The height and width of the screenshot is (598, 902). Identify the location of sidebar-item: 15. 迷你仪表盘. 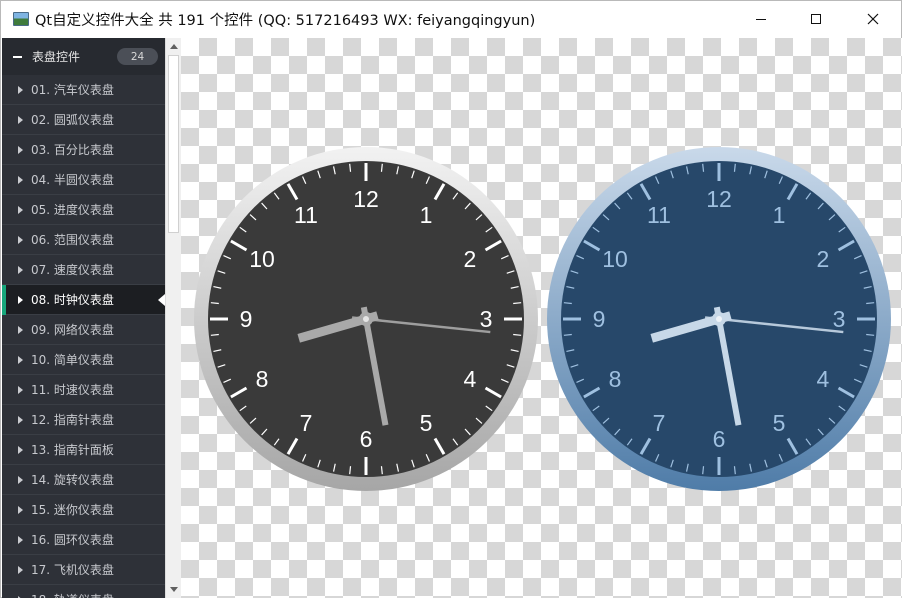
(83, 510).